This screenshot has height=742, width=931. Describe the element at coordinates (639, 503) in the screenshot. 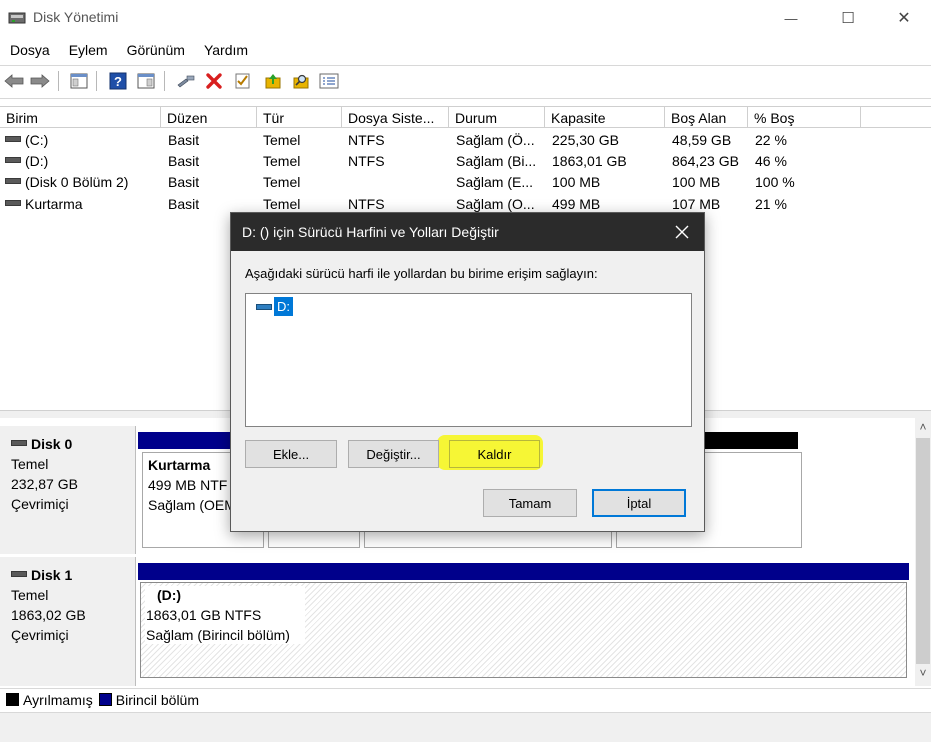

I see `cancel-button: İptal` at that location.